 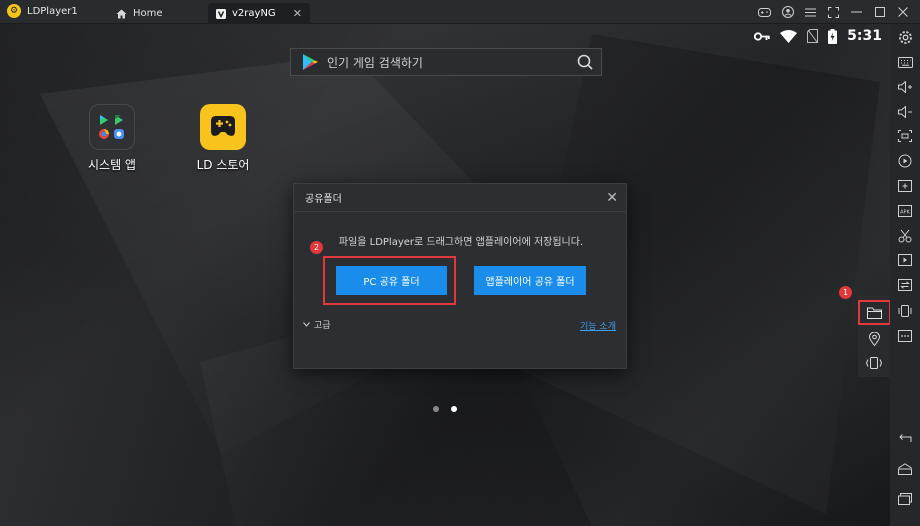 I want to click on game-search-bar: 인기 게임 검색하기, so click(x=446, y=62).